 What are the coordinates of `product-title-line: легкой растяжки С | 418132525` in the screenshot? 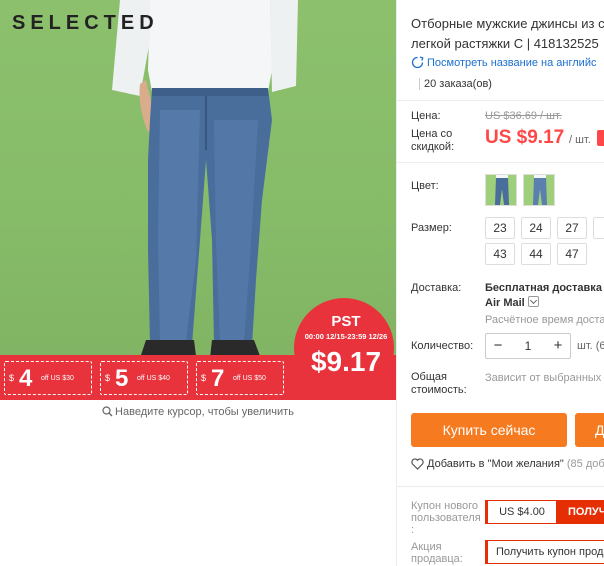 It's located at (505, 43).